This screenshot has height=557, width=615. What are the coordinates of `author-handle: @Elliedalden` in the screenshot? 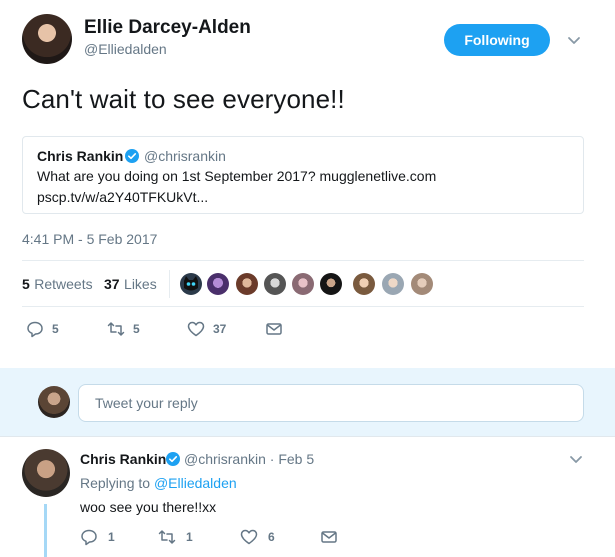 It's located at (125, 49).